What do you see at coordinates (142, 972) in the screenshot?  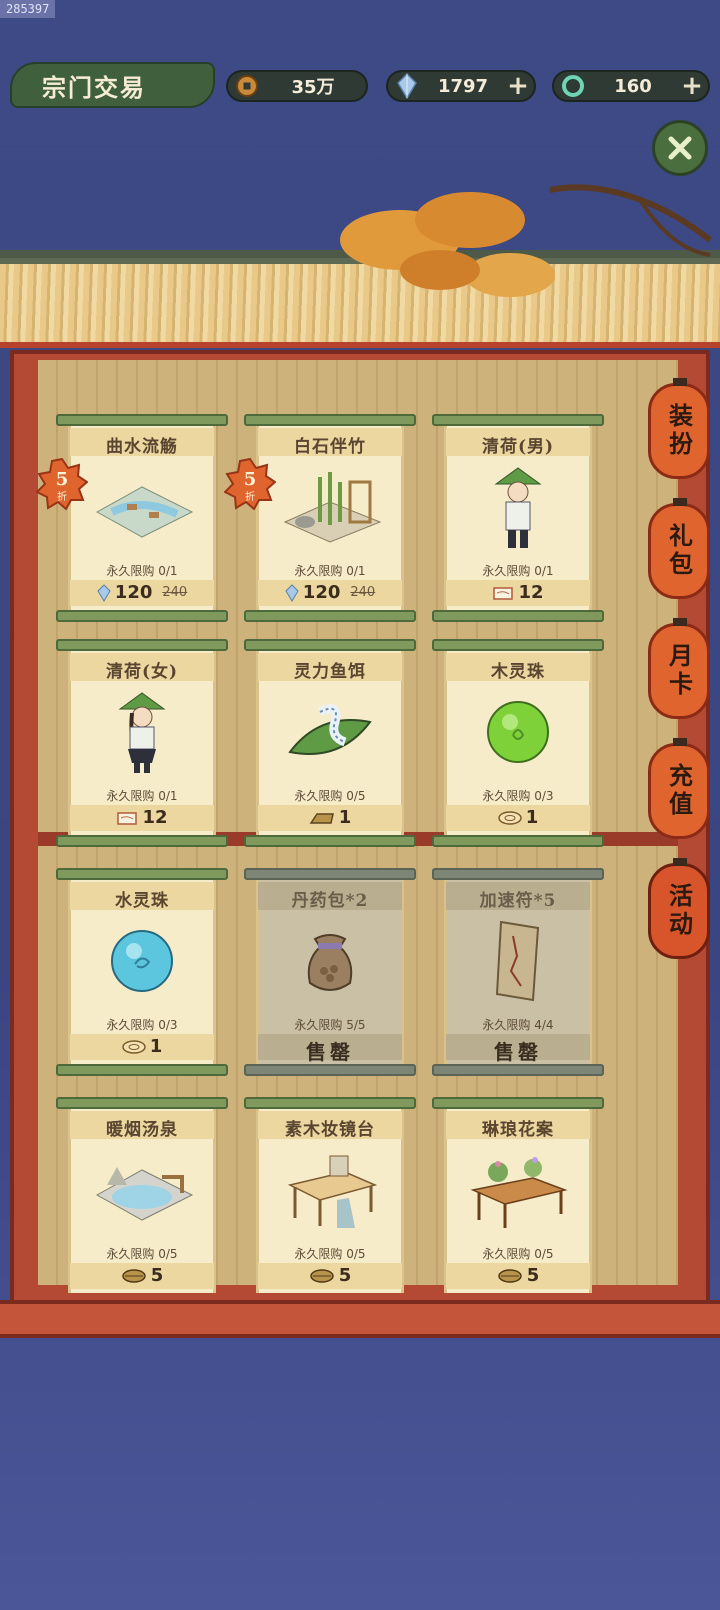 I see `shop-item-card: 水灵珠 永久限购 0/3 1` at bounding box center [142, 972].